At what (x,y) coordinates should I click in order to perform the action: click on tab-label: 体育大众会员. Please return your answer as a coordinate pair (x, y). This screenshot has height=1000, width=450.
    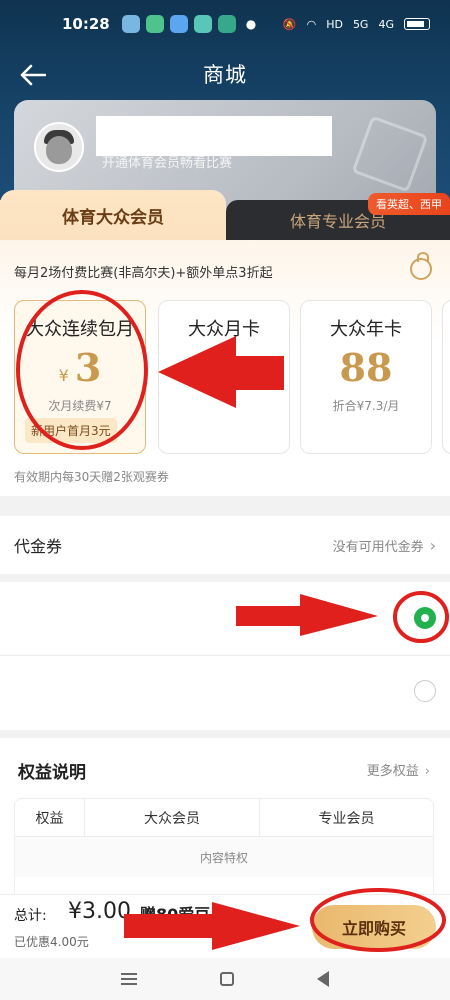
    Looking at the image, I should click on (113, 217).